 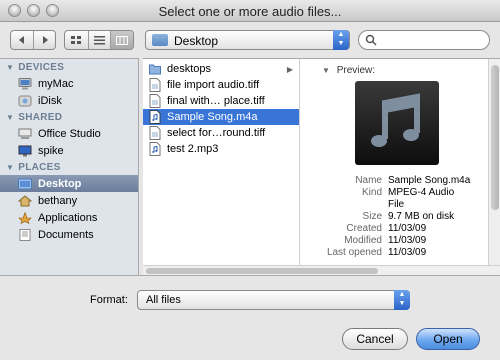 What do you see at coordinates (386, 228) in the screenshot?
I see `meta-row-created: Created 11/03/09` at bounding box center [386, 228].